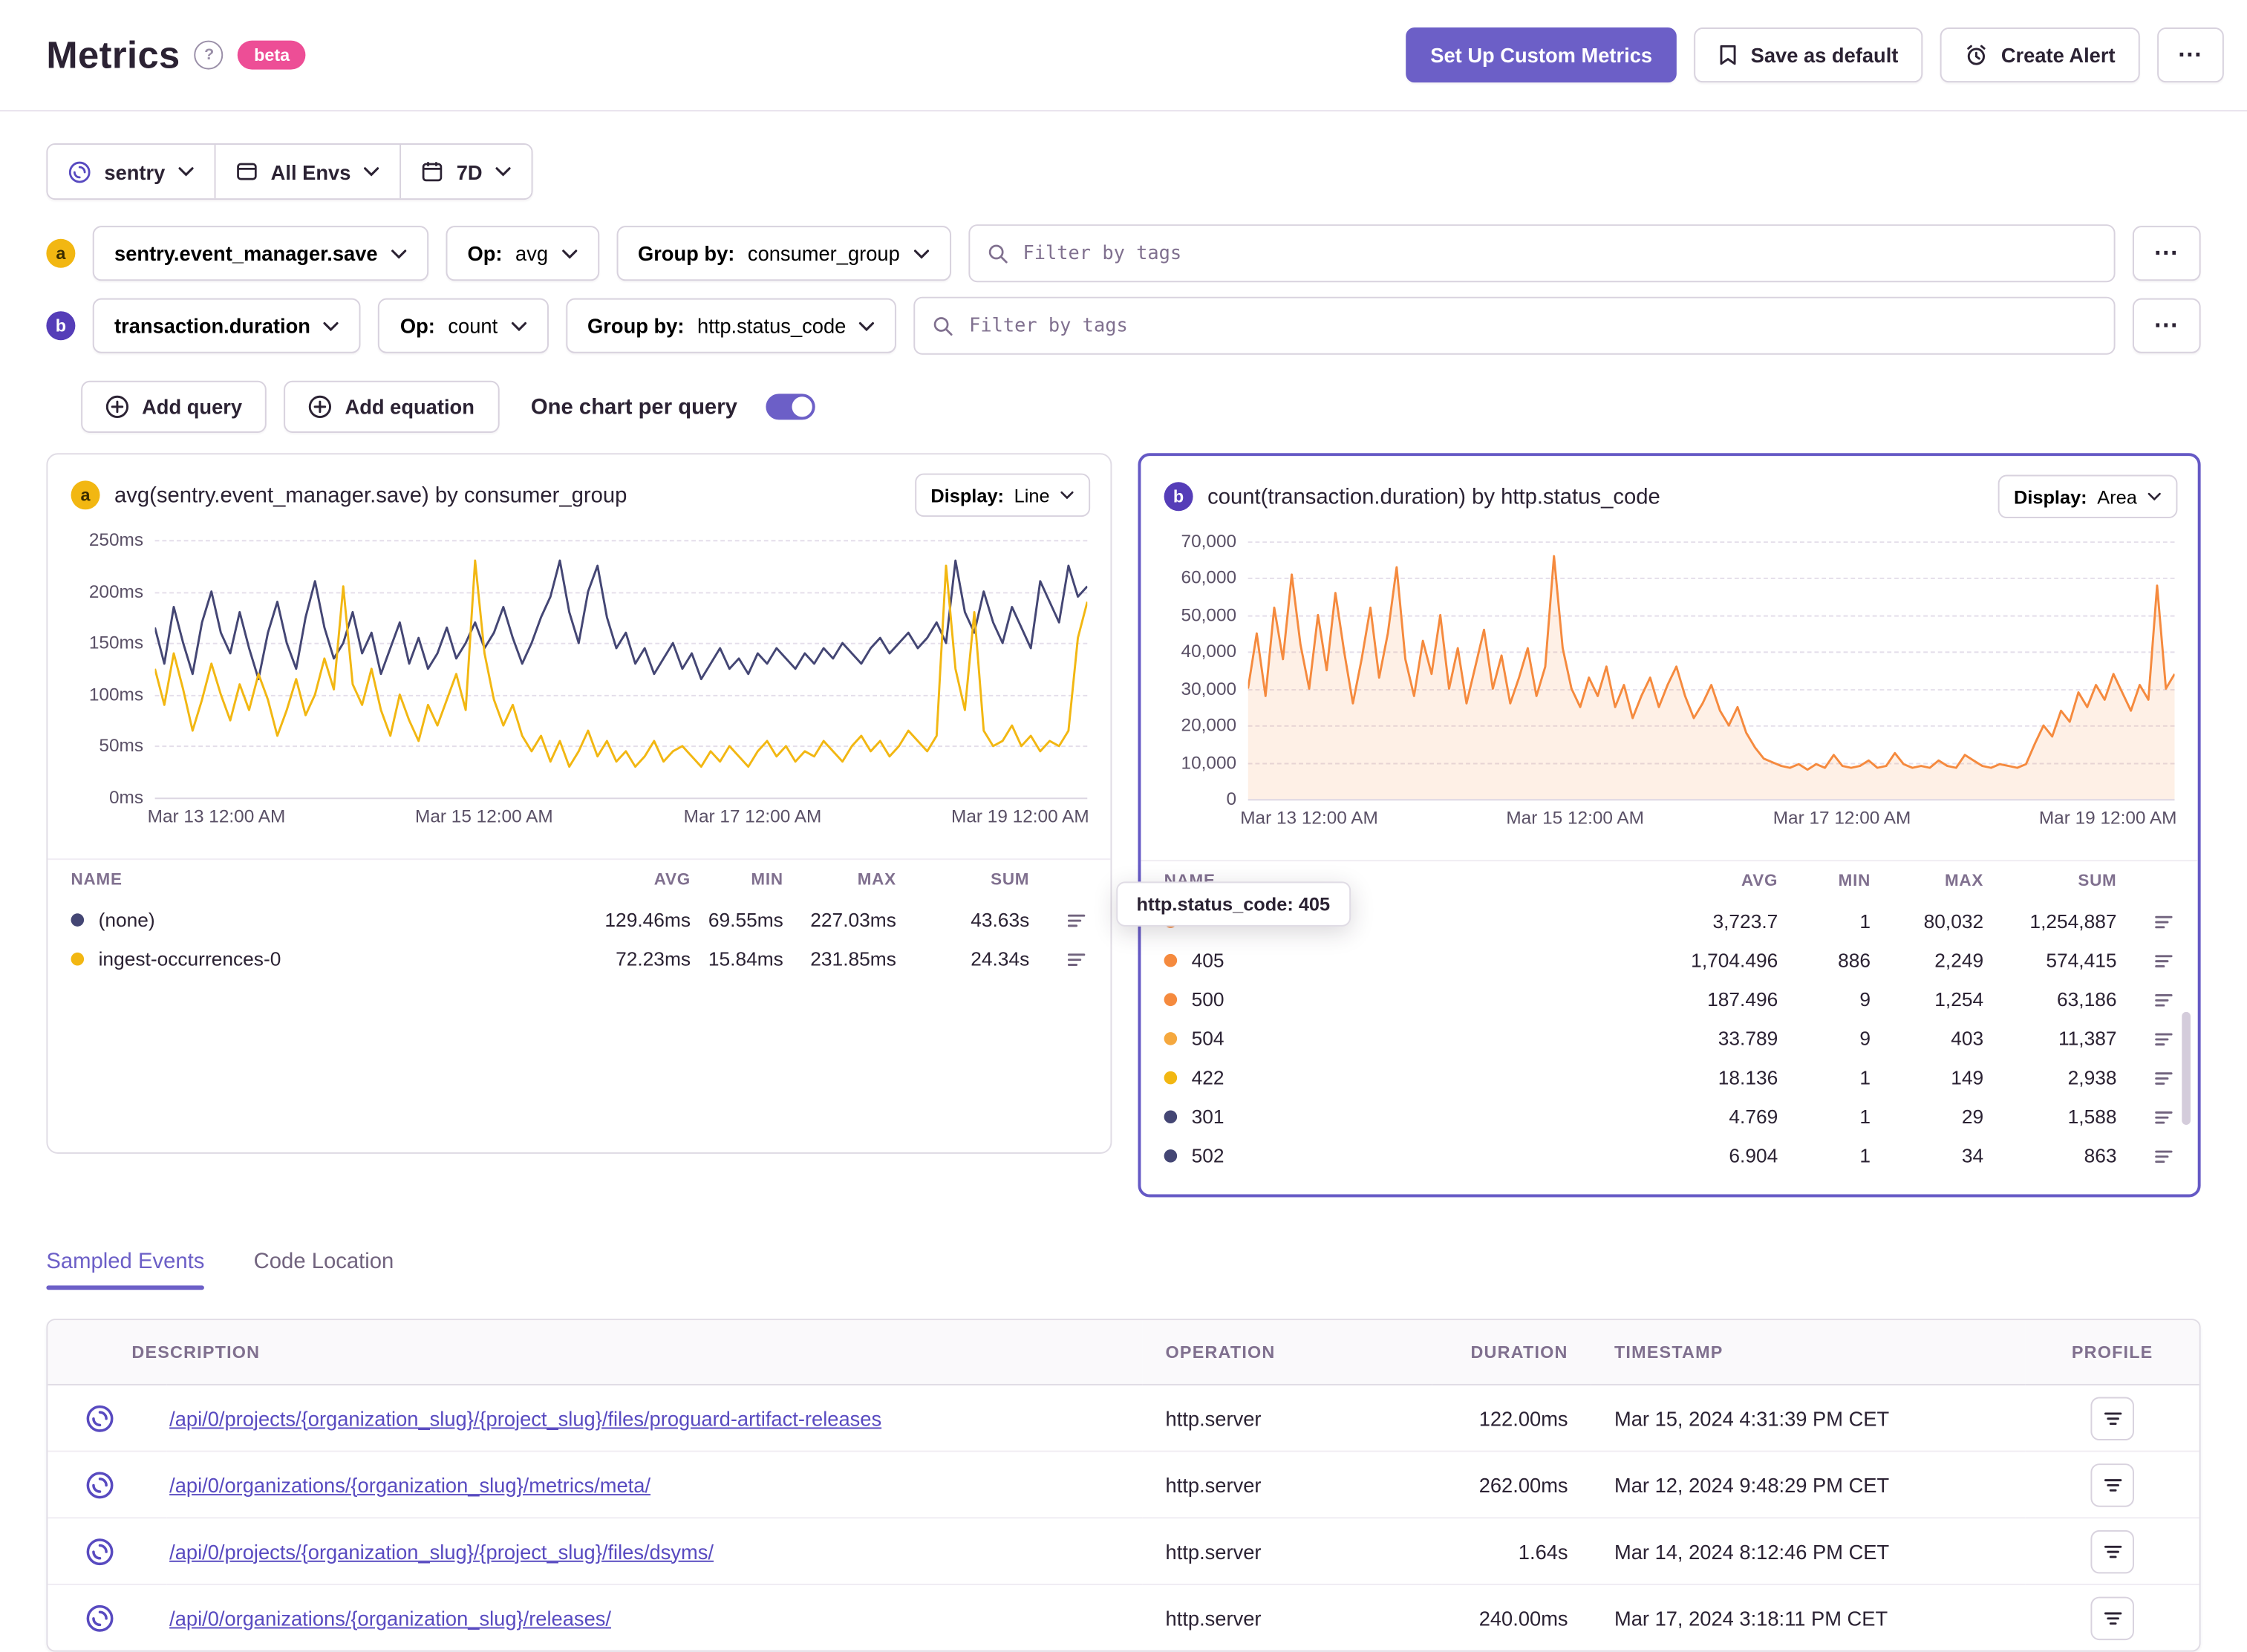 The height and width of the screenshot is (1652, 2247). Describe the element at coordinates (410, 407) in the screenshot. I see `add-equation-label: Add equation` at that location.